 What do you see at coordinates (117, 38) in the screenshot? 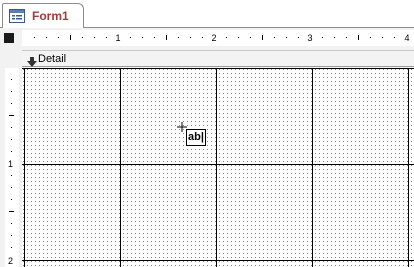
I see `ruler-mark-1: 1` at bounding box center [117, 38].